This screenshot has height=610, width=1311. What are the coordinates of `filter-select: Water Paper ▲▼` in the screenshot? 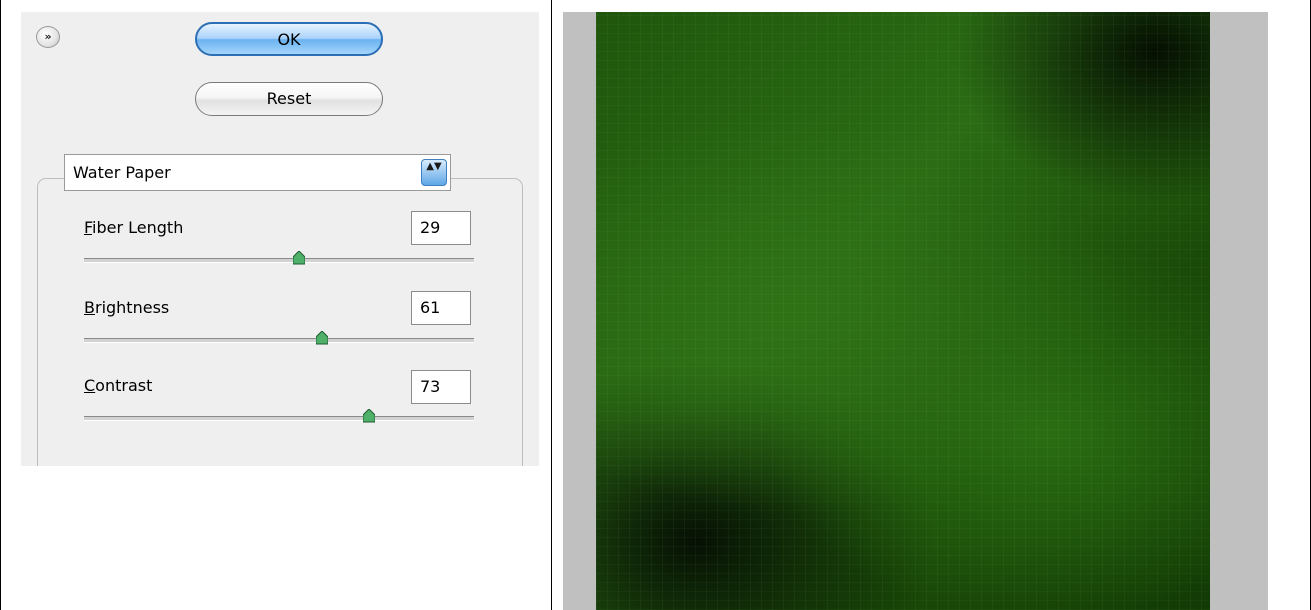 It's located at (257, 172).